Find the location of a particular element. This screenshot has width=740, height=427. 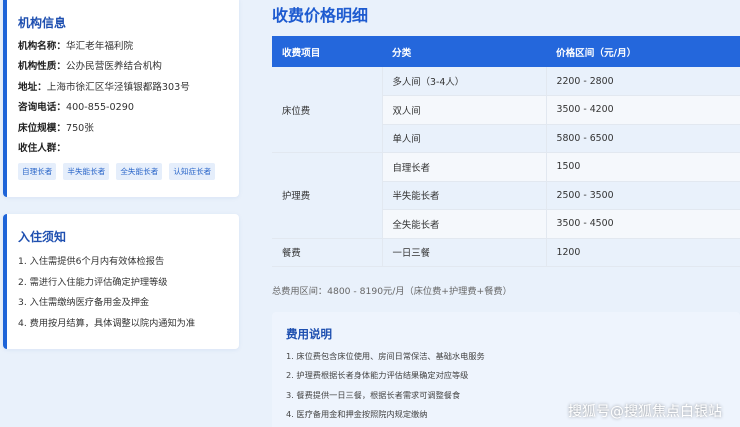

info-value: 上海市徐汇区华泾镇银都路303号 is located at coordinates (118, 87).